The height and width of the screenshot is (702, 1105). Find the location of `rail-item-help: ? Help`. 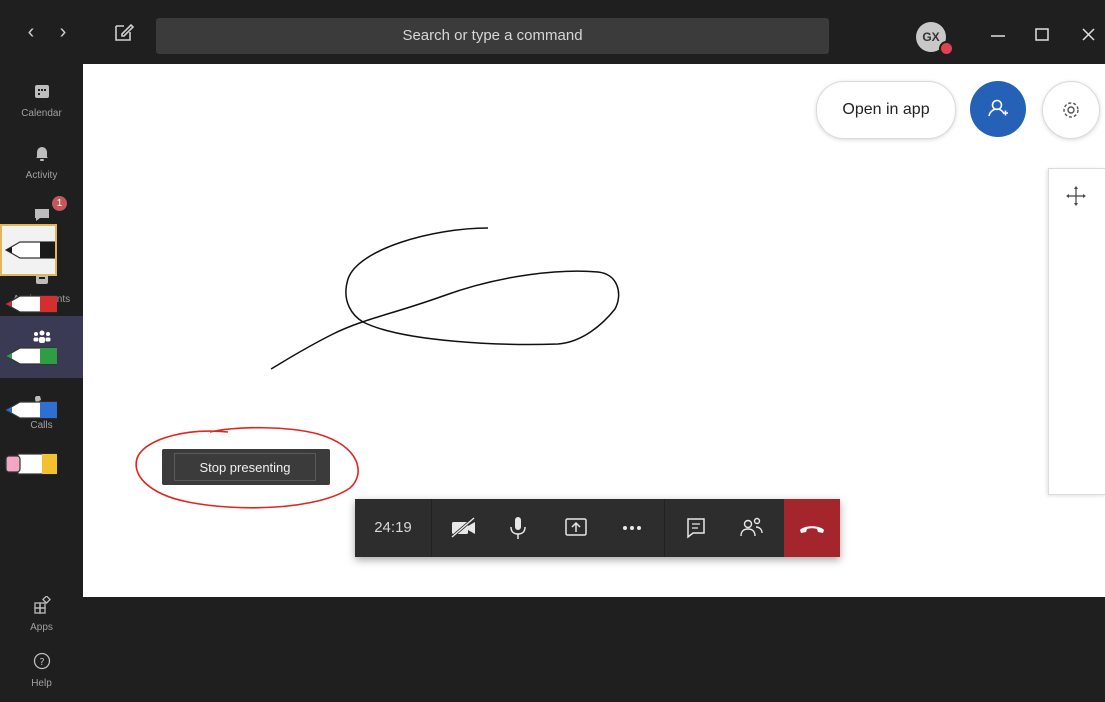

rail-item-help: ? Help is located at coordinates (41, 671).